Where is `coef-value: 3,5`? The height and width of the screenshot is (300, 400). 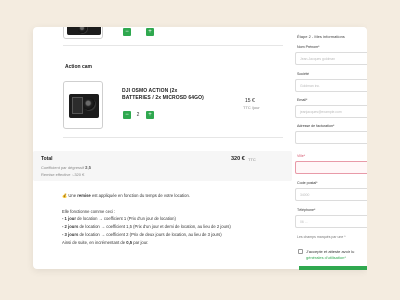 coef-value: 3,5 is located at coordinates (88, 167).